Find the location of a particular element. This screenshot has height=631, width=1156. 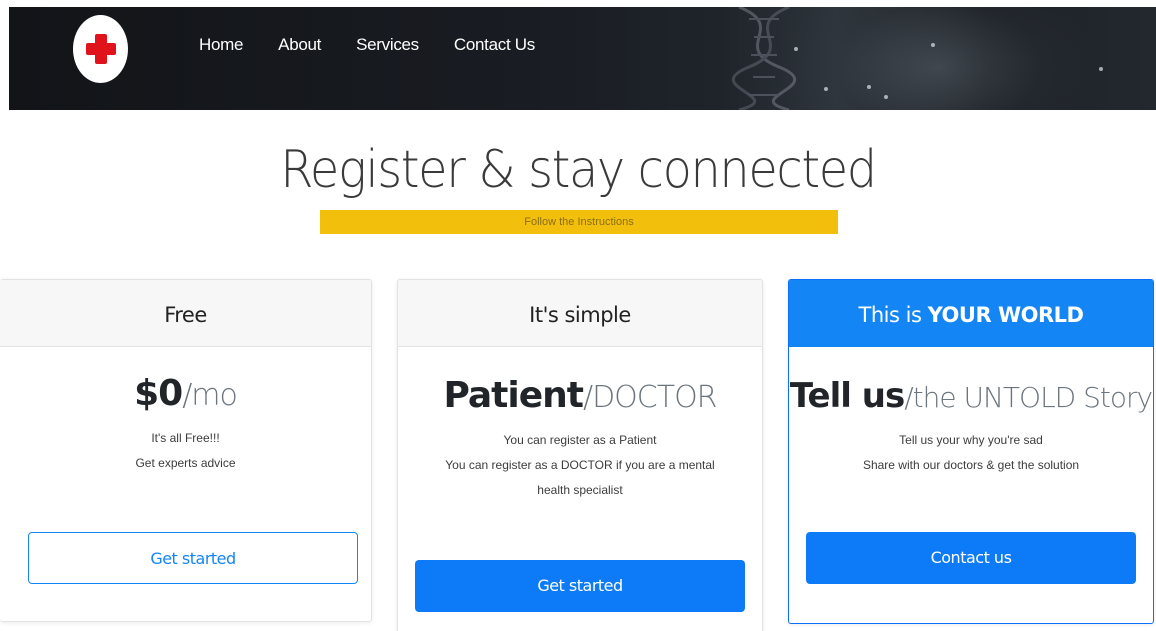

description-line: It's all Free!!! is located at coordinates (185, 438).